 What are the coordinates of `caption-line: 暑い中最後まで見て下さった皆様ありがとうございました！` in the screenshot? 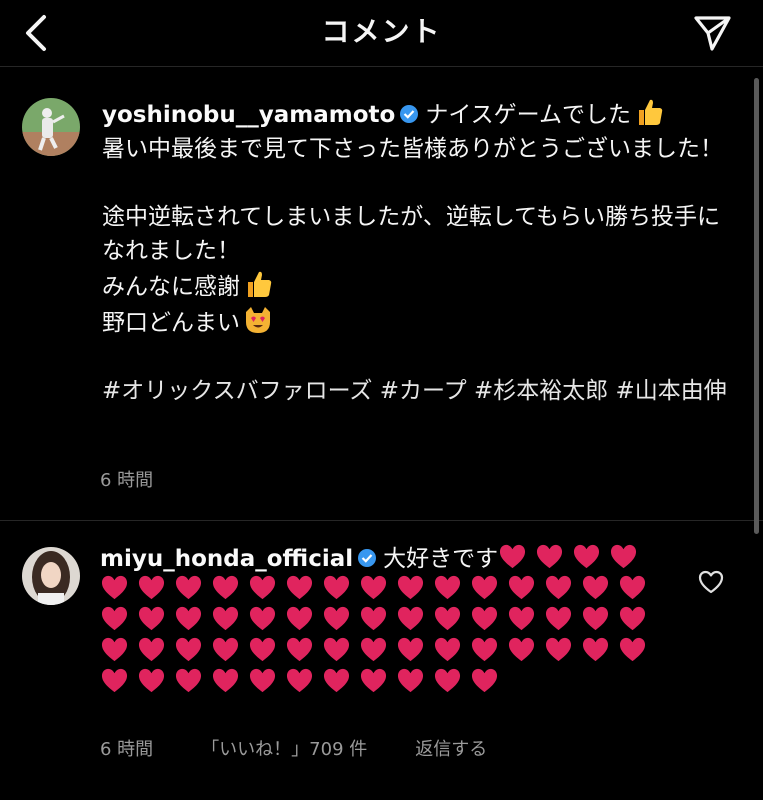 It's located at (412, 149).